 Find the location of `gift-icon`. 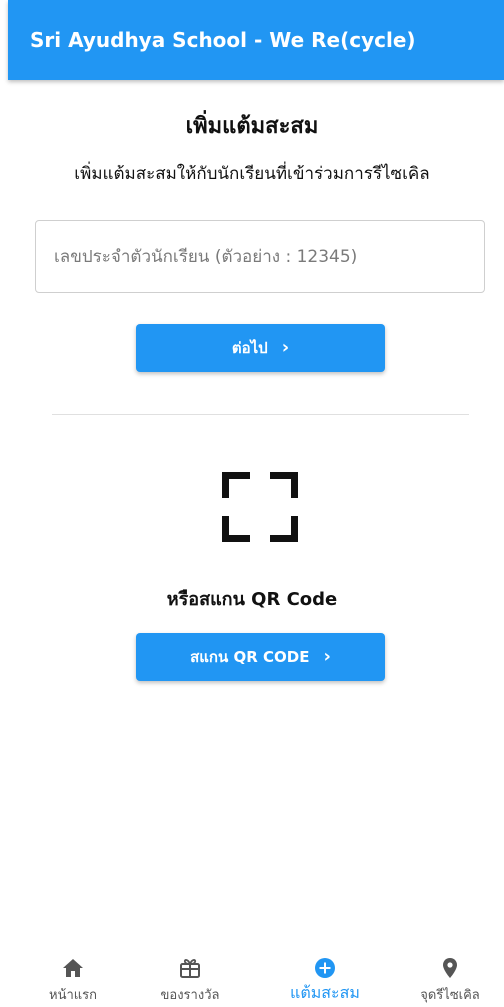

gift-icon is located at coordinates (190, 968).